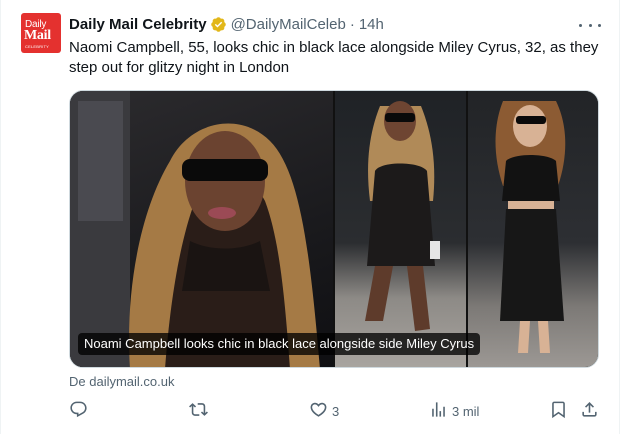 The height and width of the screenshot is (434, 620). What do you see at coordinates (400, 229) in the screenshot?
I see `photo-middle` at bounding box center [400, 229].